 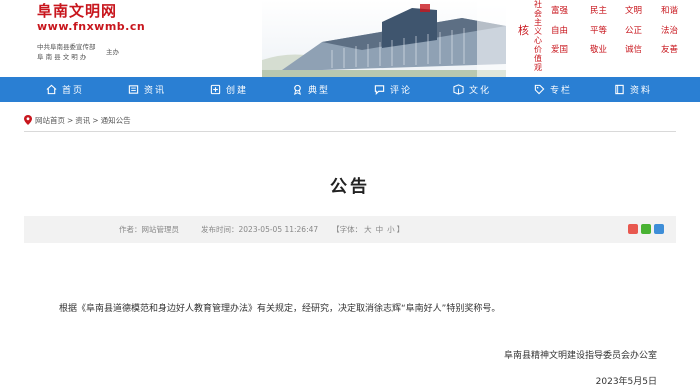 What do you see at coordinates (670, 50) in the screenshot?
I see `core-value-item: 友善` at bounding box center [670, 50].